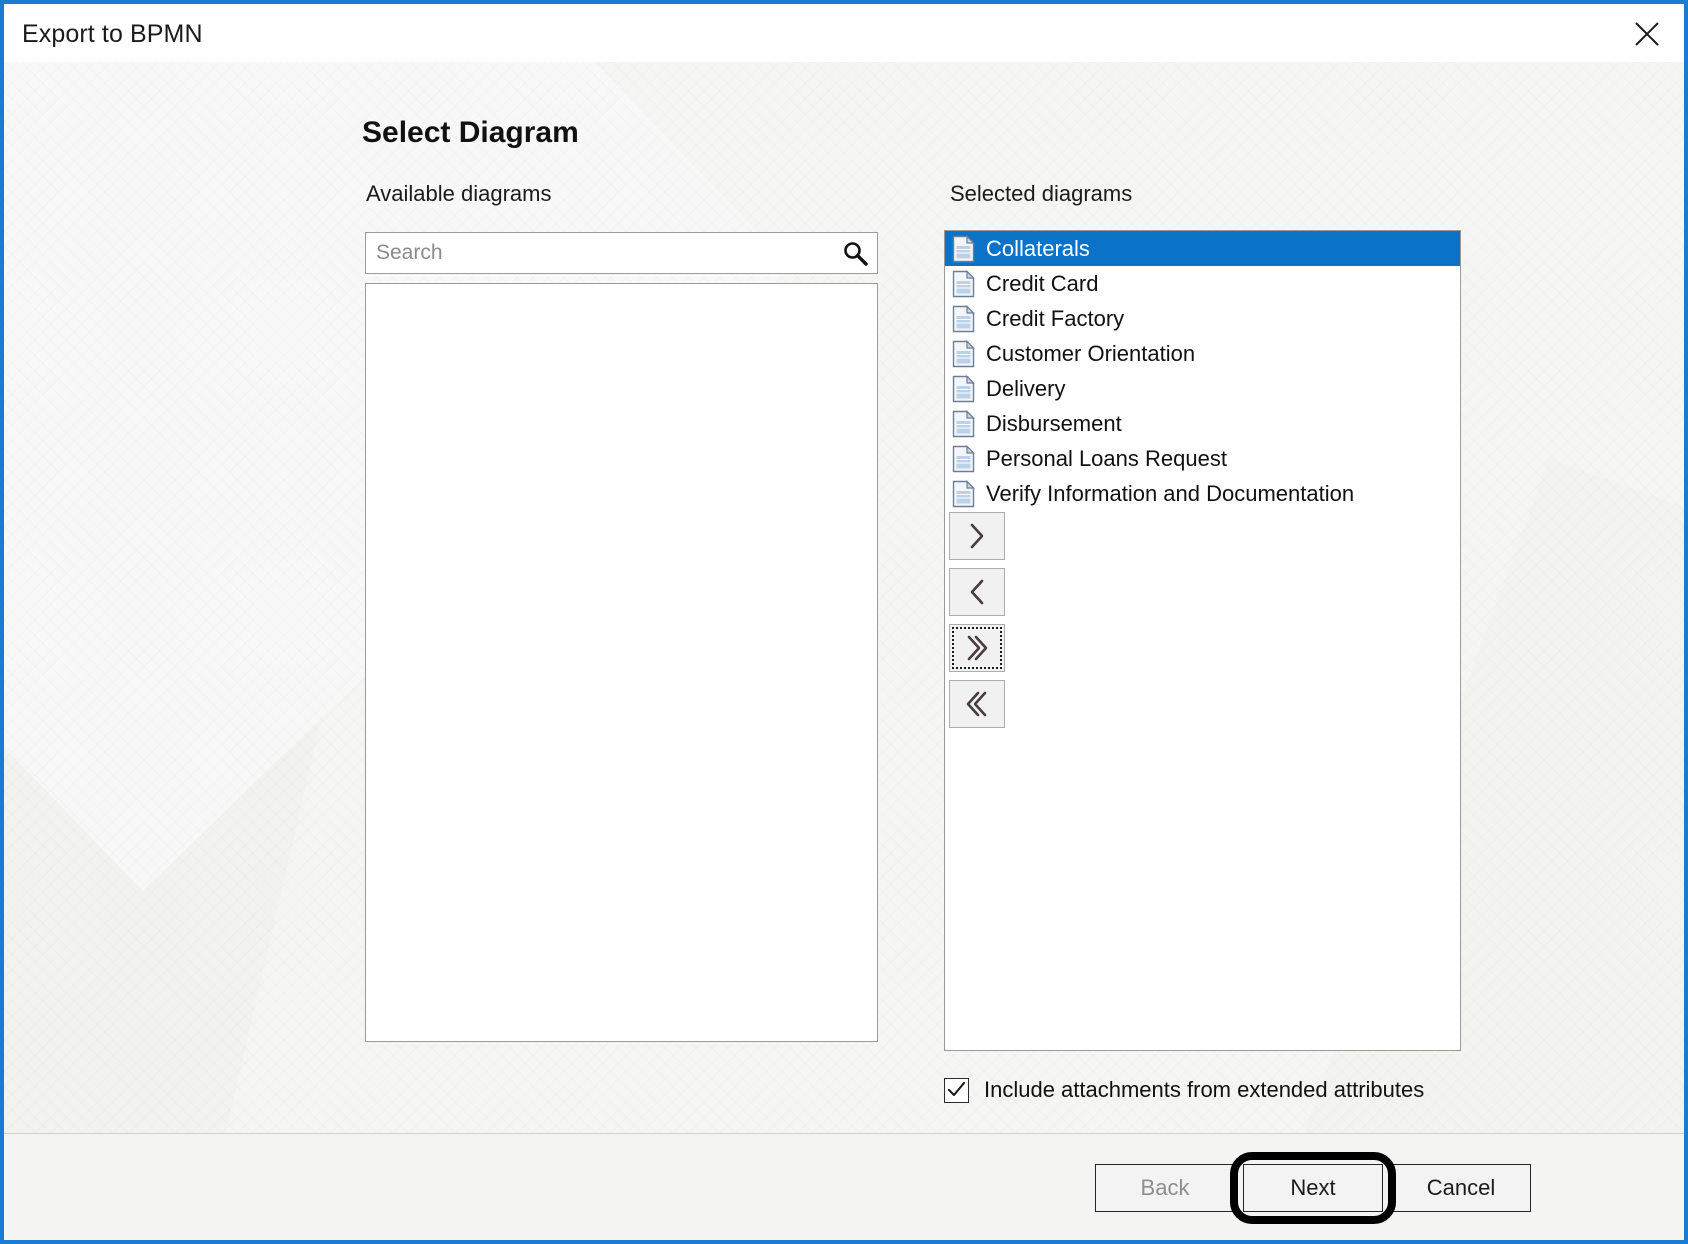 The height and width of the screenshot is (1244, 1688). I want to click on window-title: Export to BPMN, so click(112, 34).